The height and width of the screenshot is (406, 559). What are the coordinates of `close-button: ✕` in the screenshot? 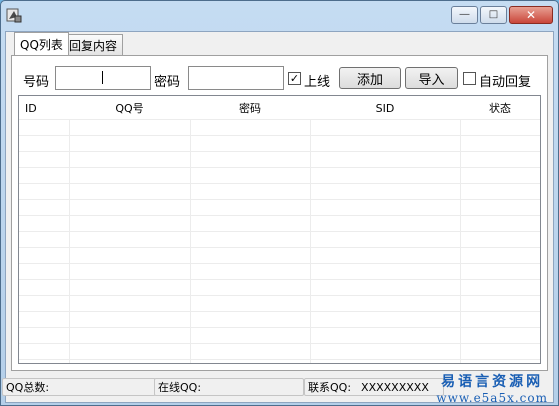 It's located at (531, 15).